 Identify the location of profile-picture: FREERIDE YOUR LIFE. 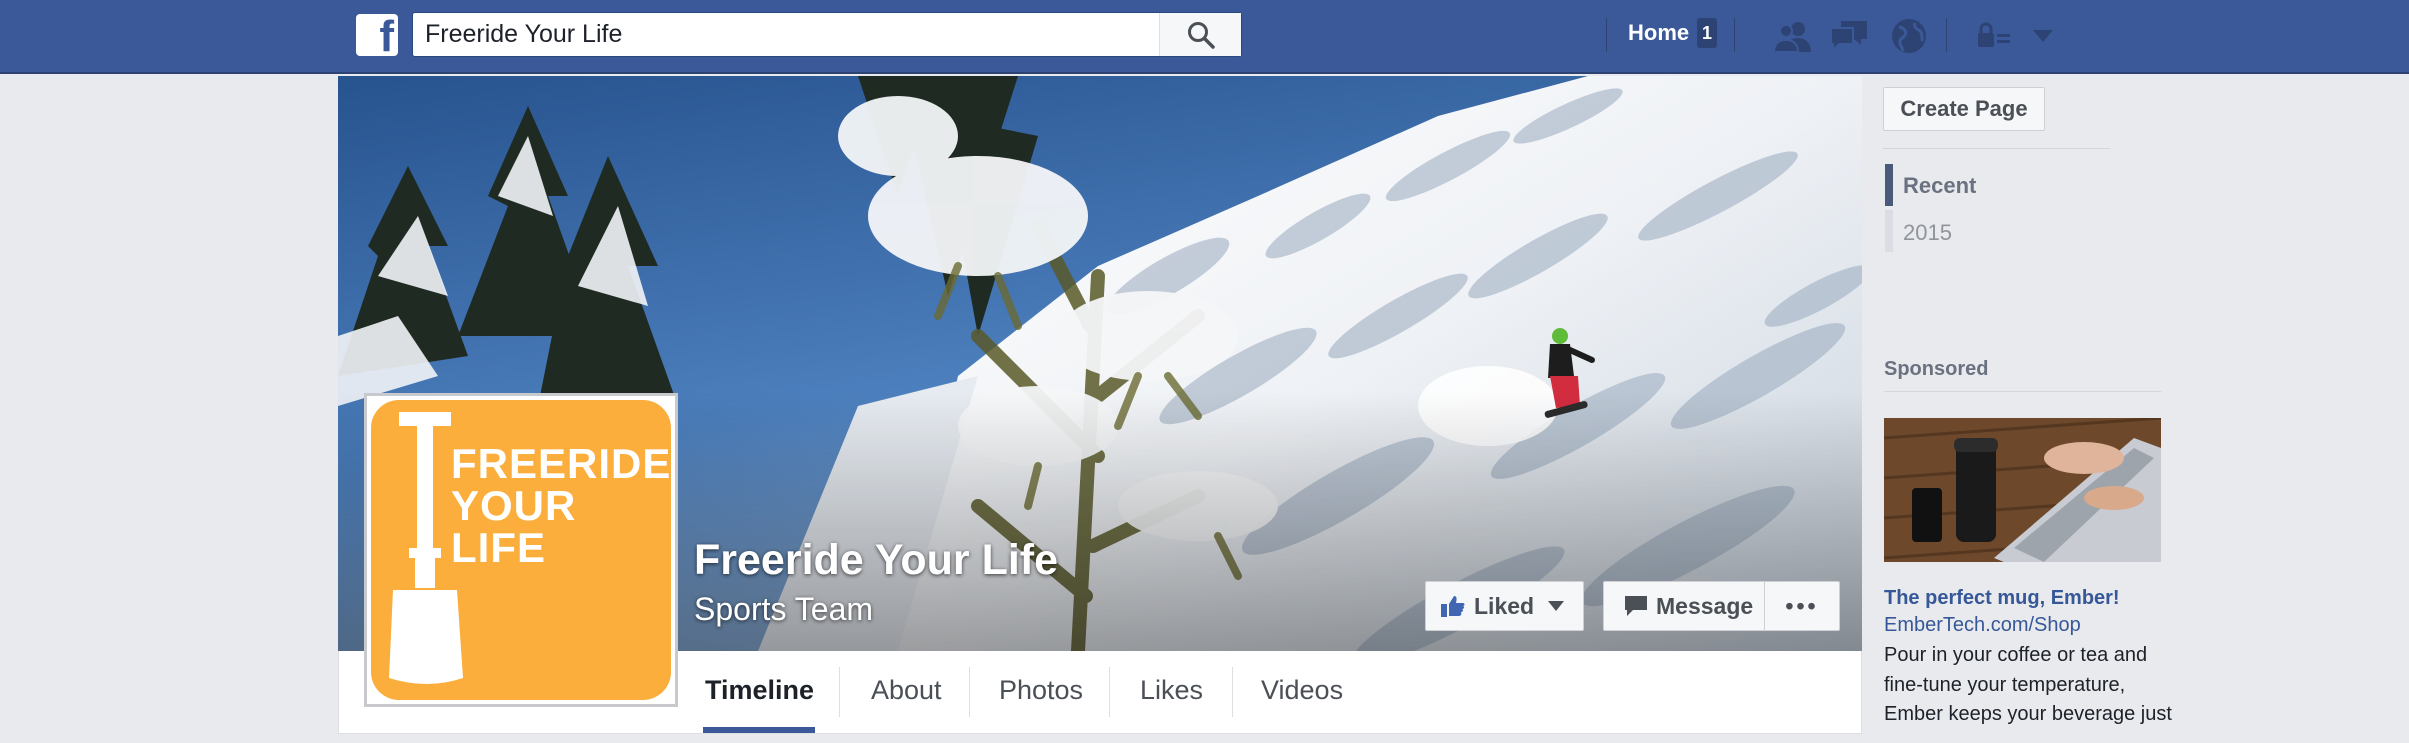
(521, 550).